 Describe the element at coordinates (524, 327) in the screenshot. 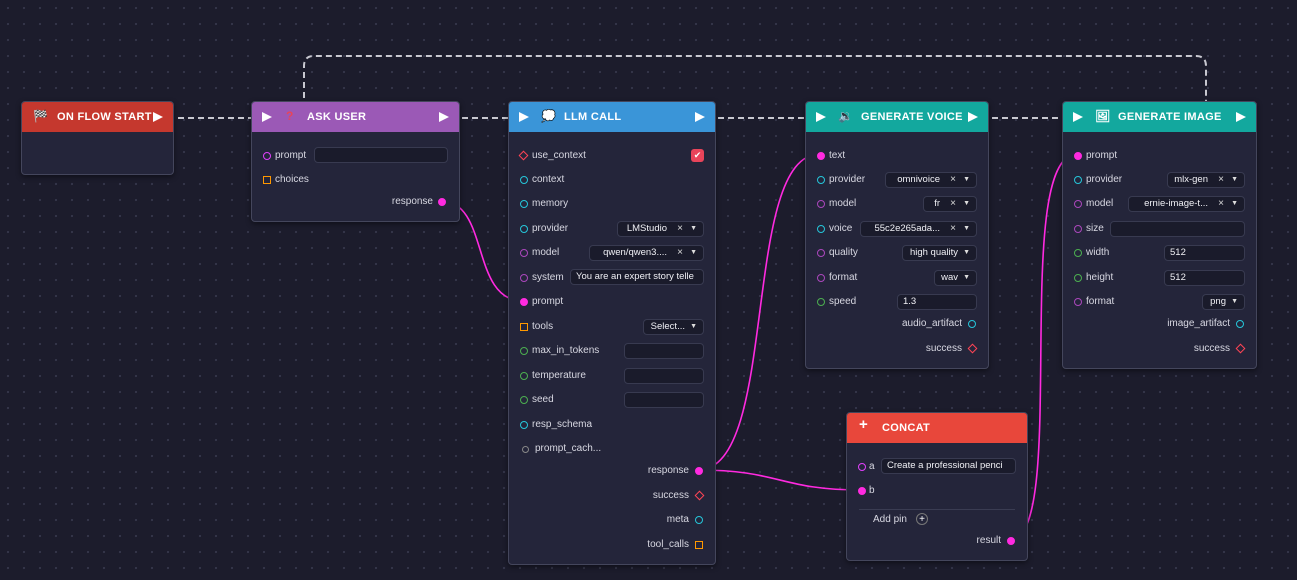

I see `tools-pin` at that location.